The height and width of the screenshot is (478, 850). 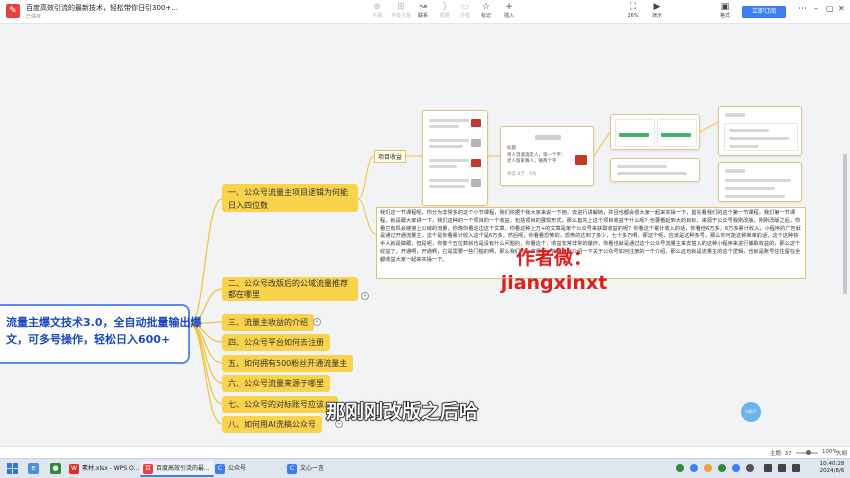 I want to click on system-clock: 10:40:28 2024/8/6, so click(x=832, y=468).